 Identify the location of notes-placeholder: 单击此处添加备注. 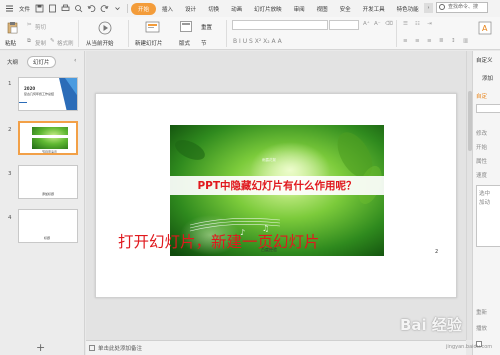
(120, 348).